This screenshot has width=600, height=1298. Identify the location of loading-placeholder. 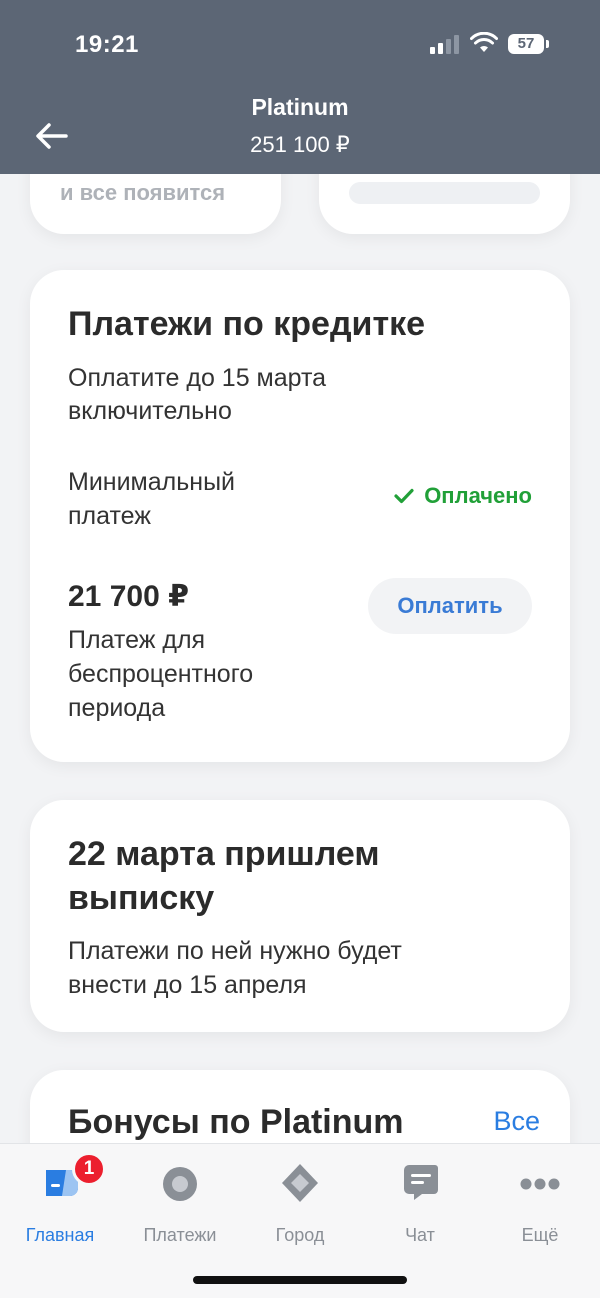
(444, 193).